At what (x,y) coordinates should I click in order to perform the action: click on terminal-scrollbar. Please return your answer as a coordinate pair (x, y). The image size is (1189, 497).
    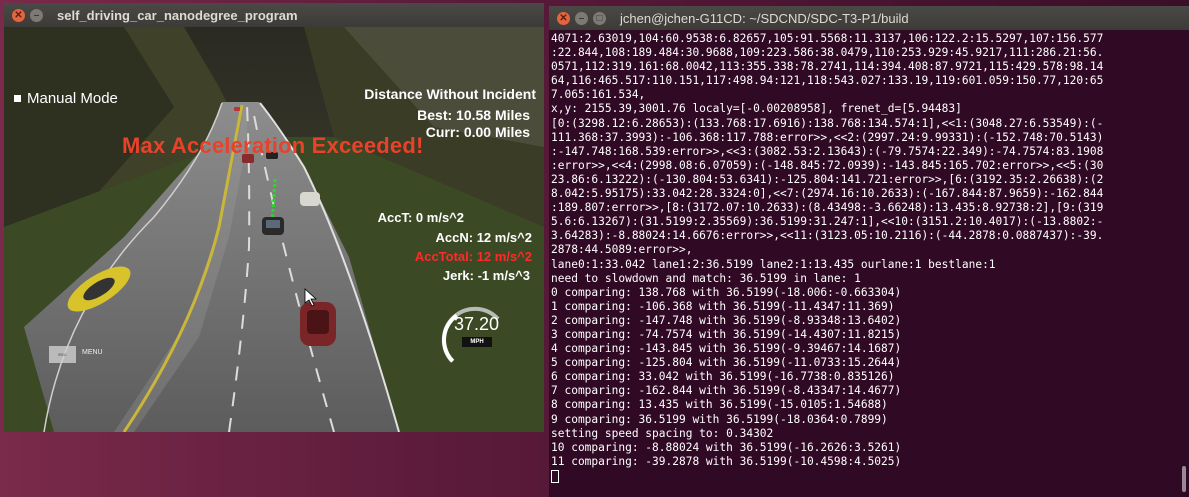
    Looking at the image, I should click on (1184, 479).